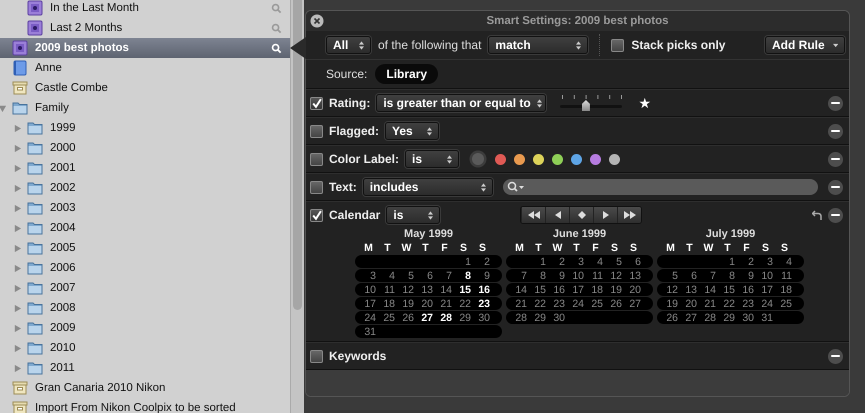  What do you see at coordinates (145, 368) in the screenshot?
I see `sidebar-item: 2011` at bounding box center [145, 368].